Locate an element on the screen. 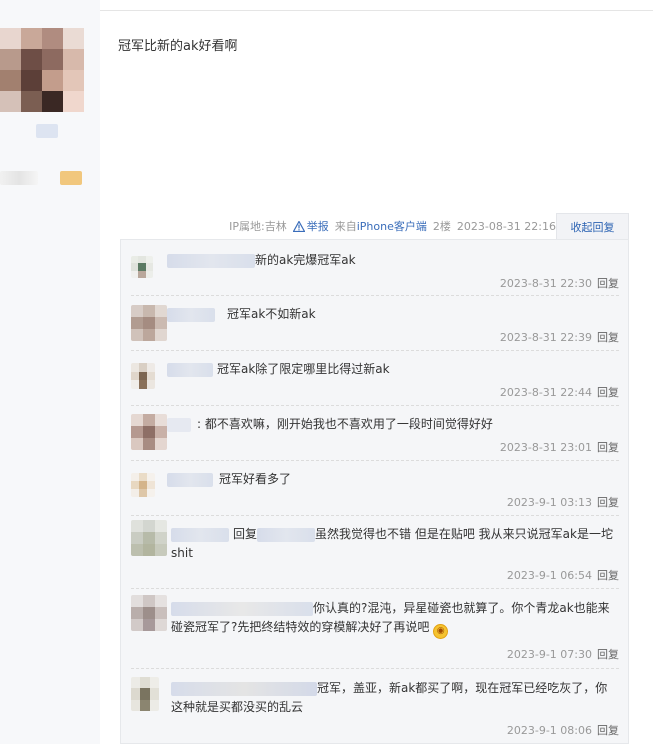  ip-location: IP属地:吉林 is located at coordinates (258, 226).